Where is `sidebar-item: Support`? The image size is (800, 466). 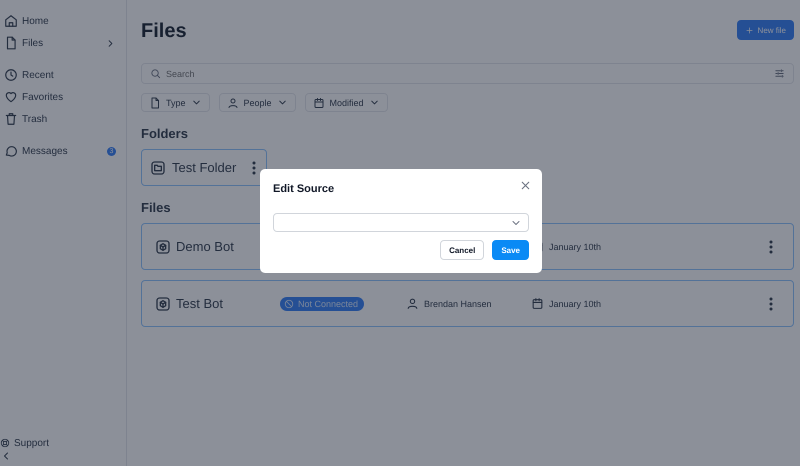
sidebar-item: Support is located at coordinates (63, 443).